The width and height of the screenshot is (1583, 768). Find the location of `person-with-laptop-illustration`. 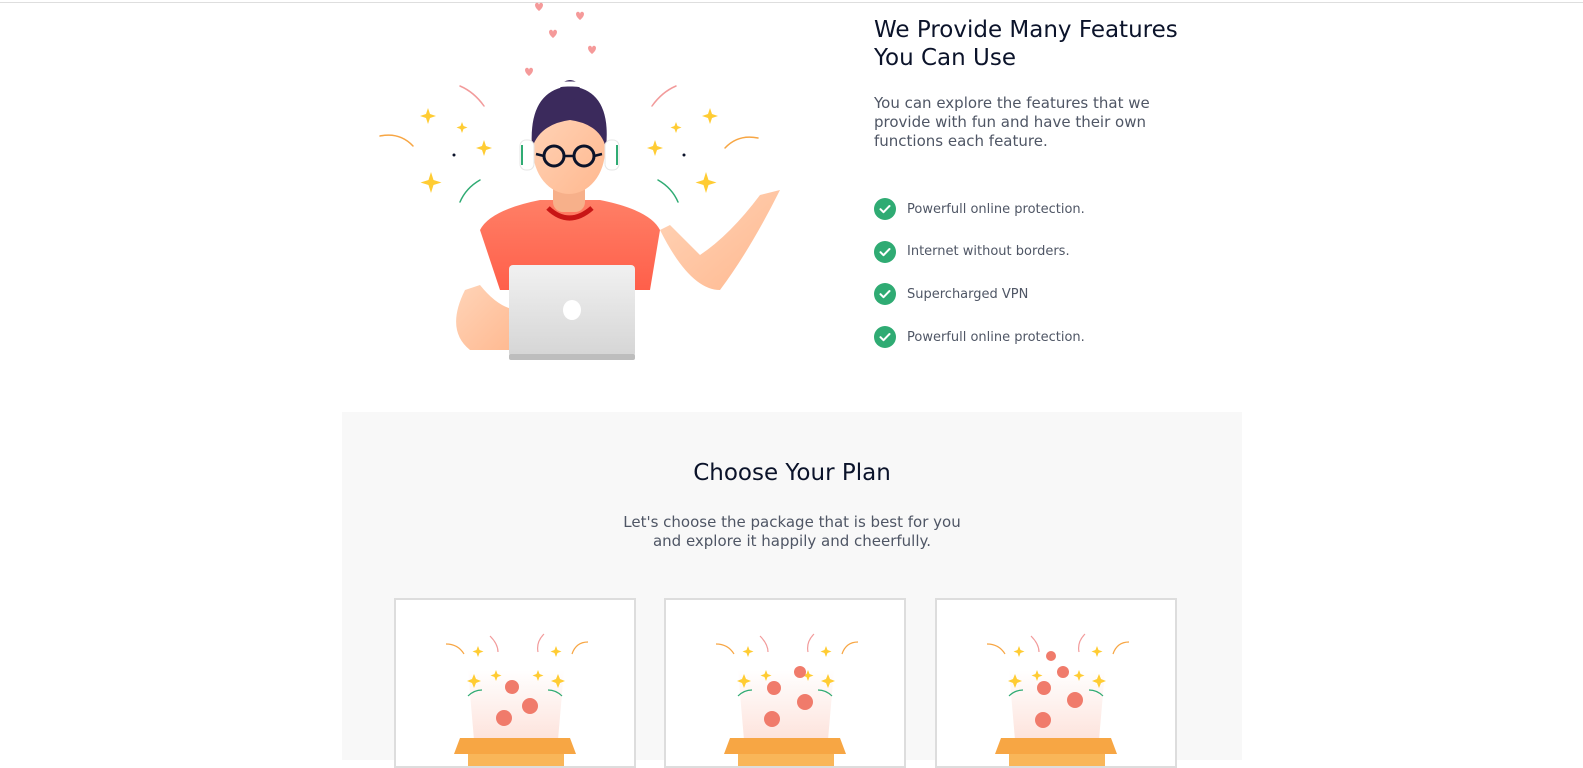

person-with-laptop-illustration is located at coordinates (579, 181).